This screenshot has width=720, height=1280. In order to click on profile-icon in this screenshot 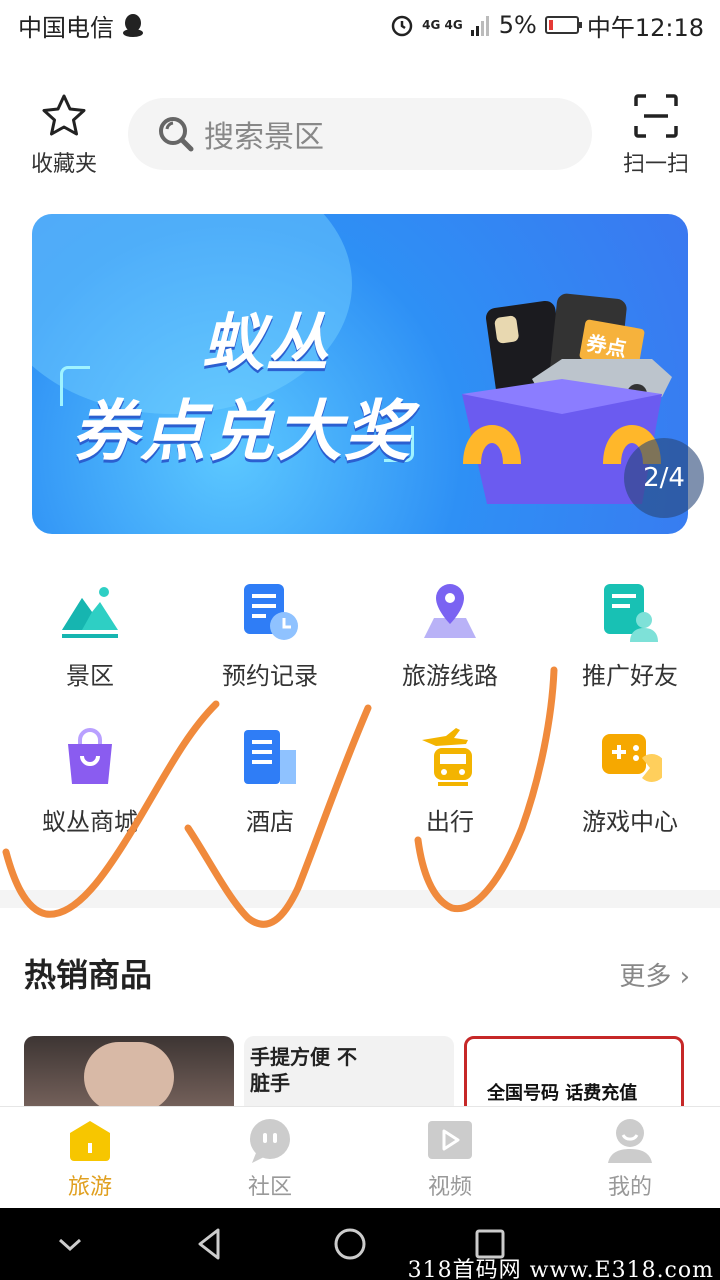, I will do `click(630, 1141)`.